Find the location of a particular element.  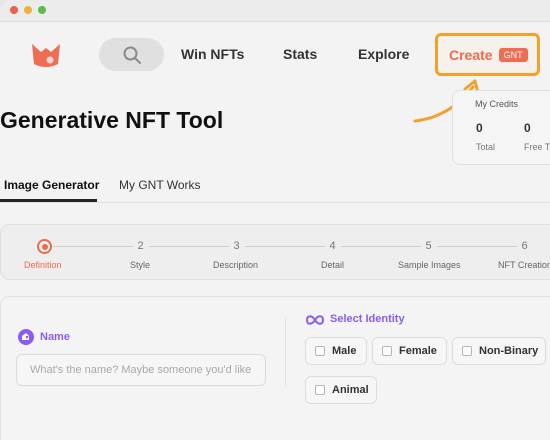

nav-win-nfts: Win NFTs is located at coordinates (212, 54).